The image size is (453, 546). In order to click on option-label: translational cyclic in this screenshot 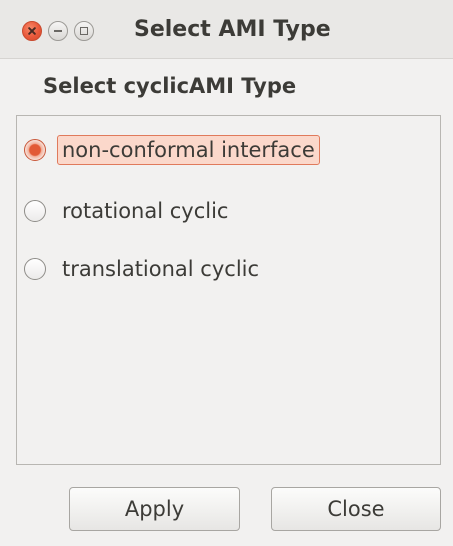, I will do `click(160, 269)`.